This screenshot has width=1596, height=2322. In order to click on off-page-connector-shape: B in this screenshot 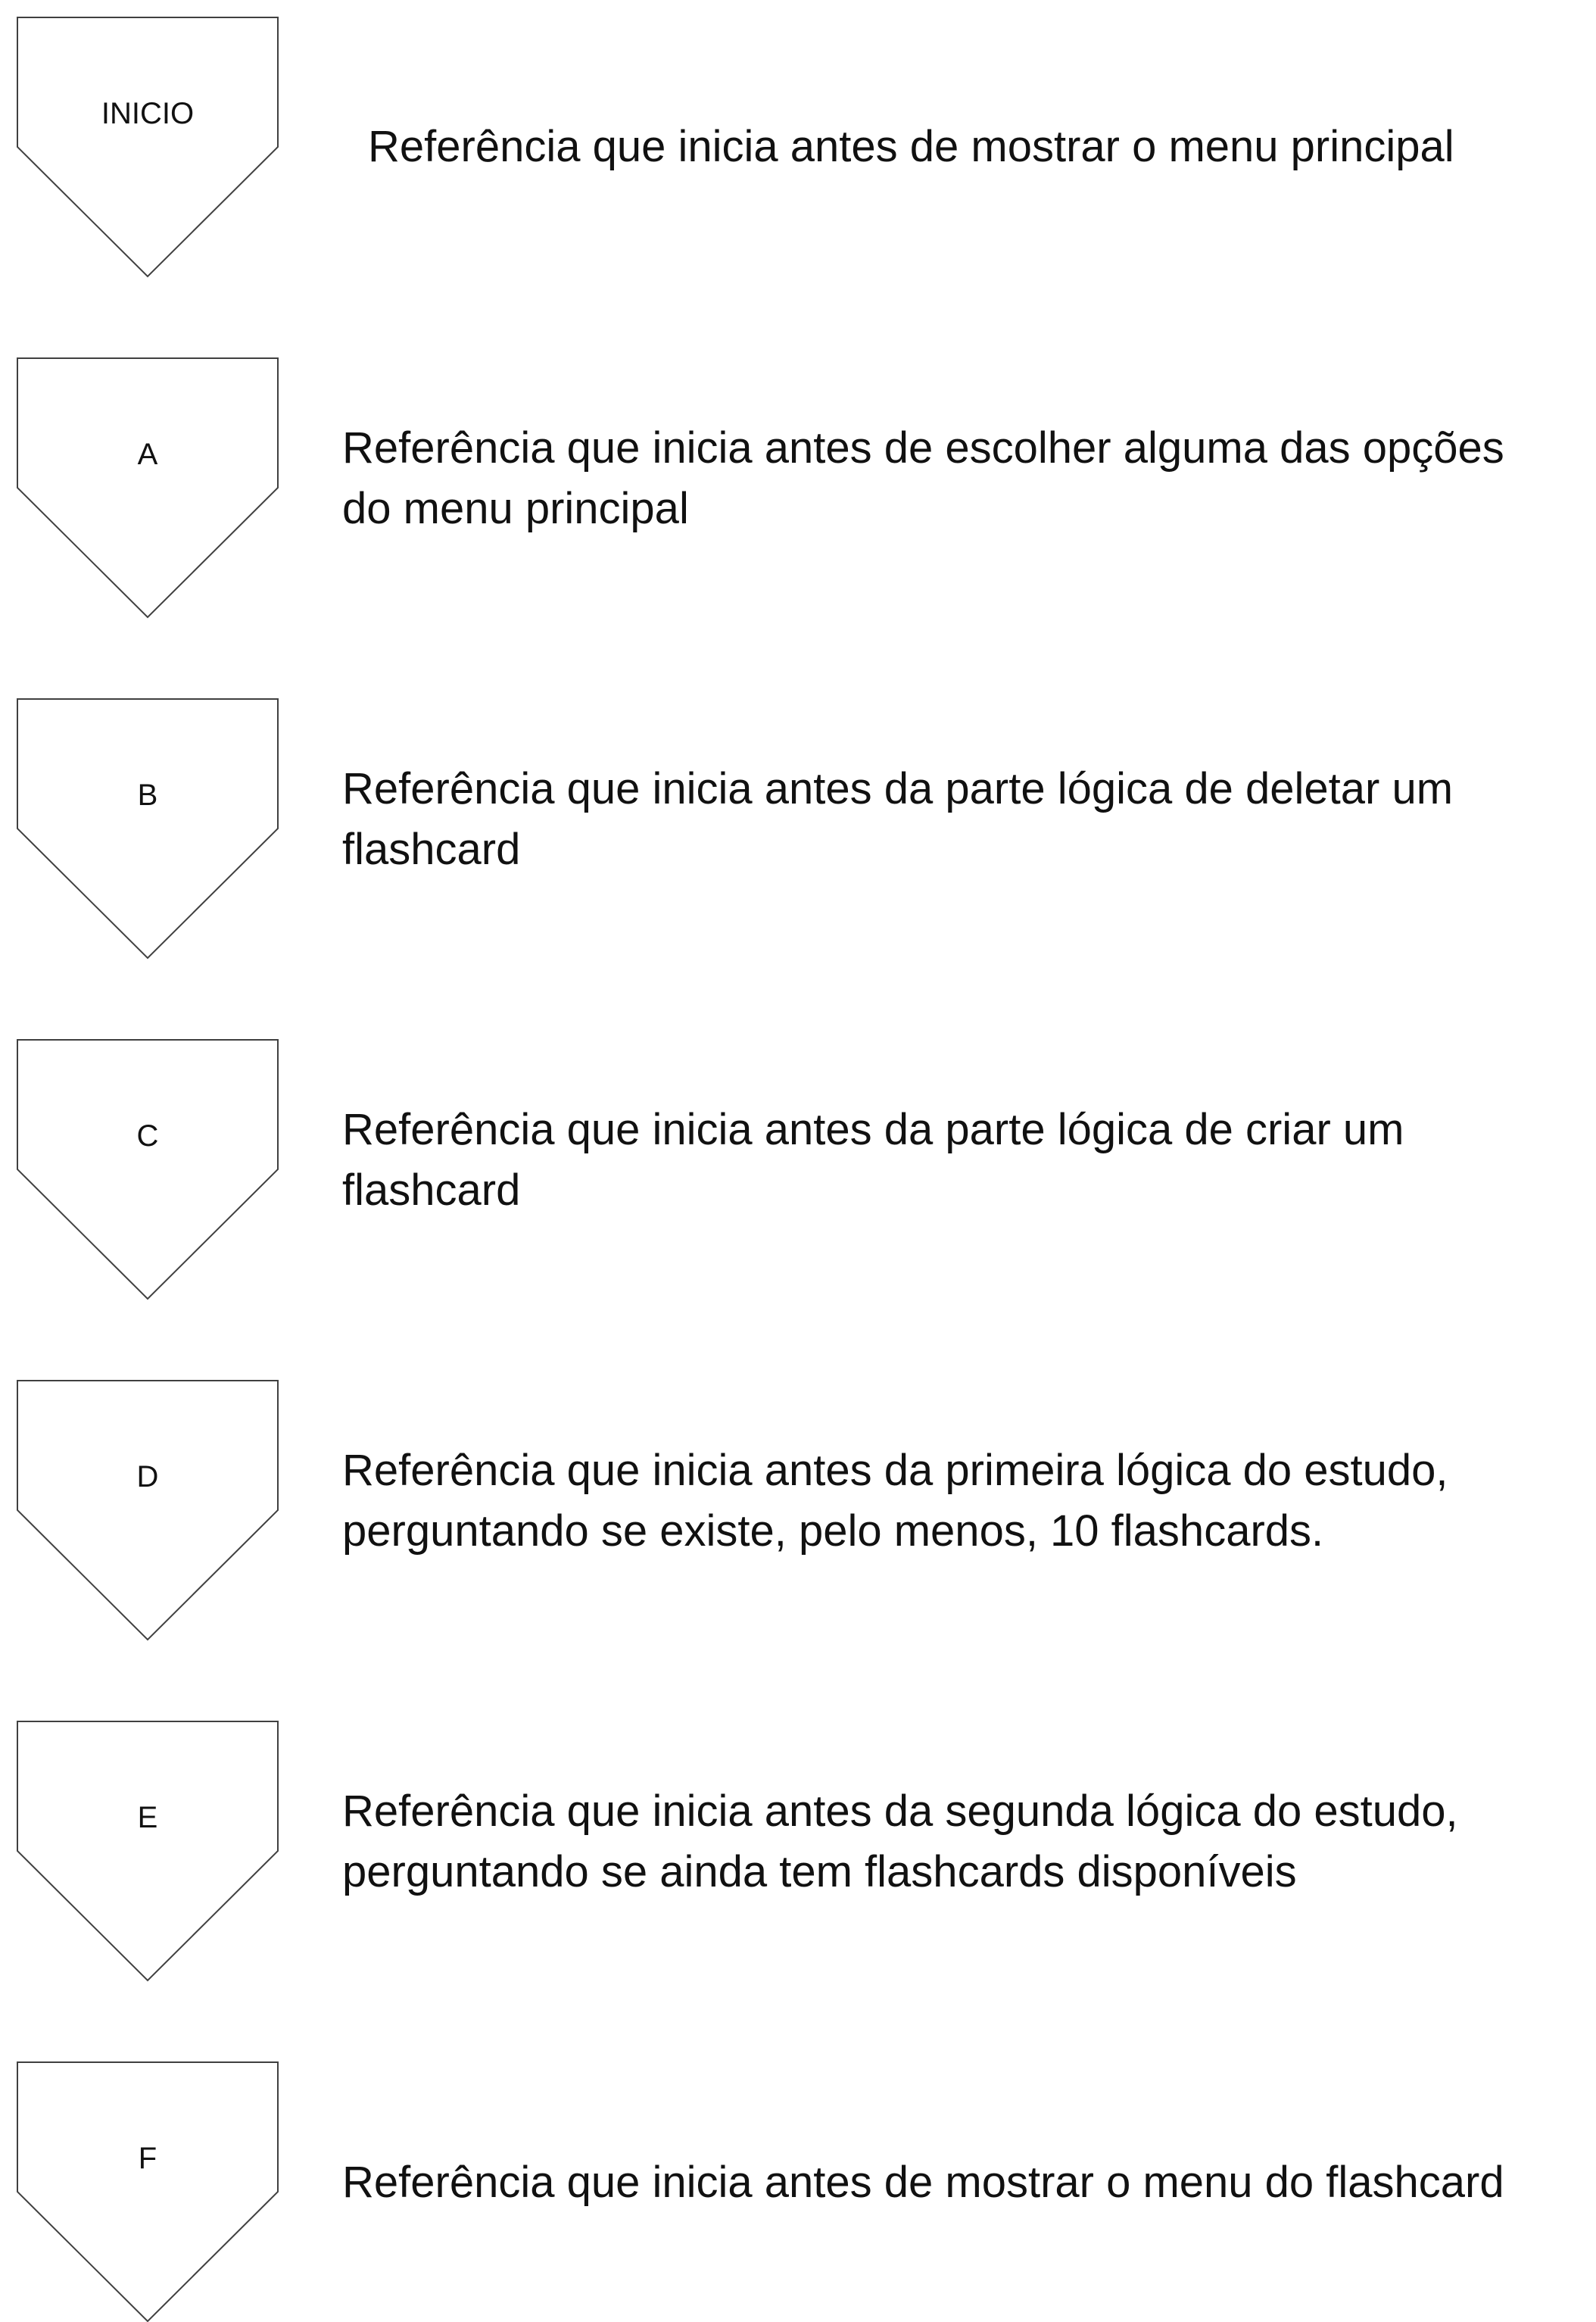, I will do `click(148, 829)`.